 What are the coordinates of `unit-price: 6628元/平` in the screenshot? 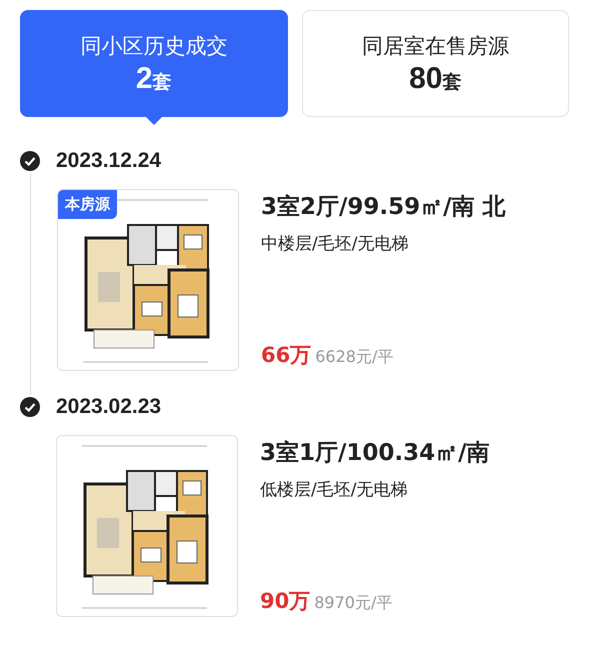 It's located at (354, 357).